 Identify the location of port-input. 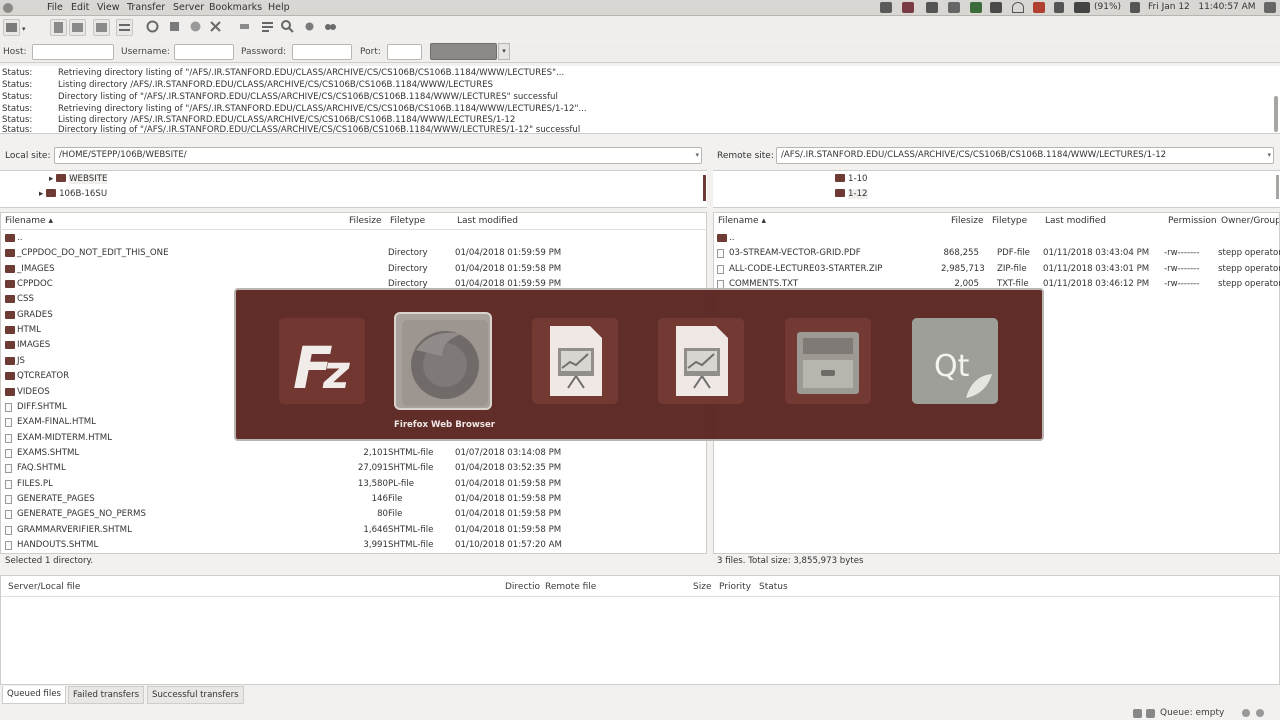
(404, 52).